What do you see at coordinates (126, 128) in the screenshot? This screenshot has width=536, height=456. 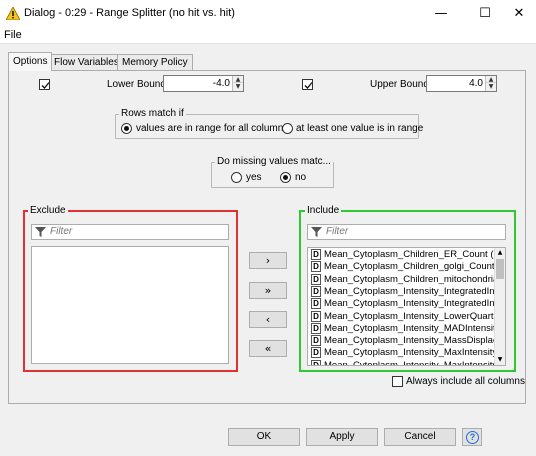 I see `radio-all-columns` at bounding box center [126, 128].